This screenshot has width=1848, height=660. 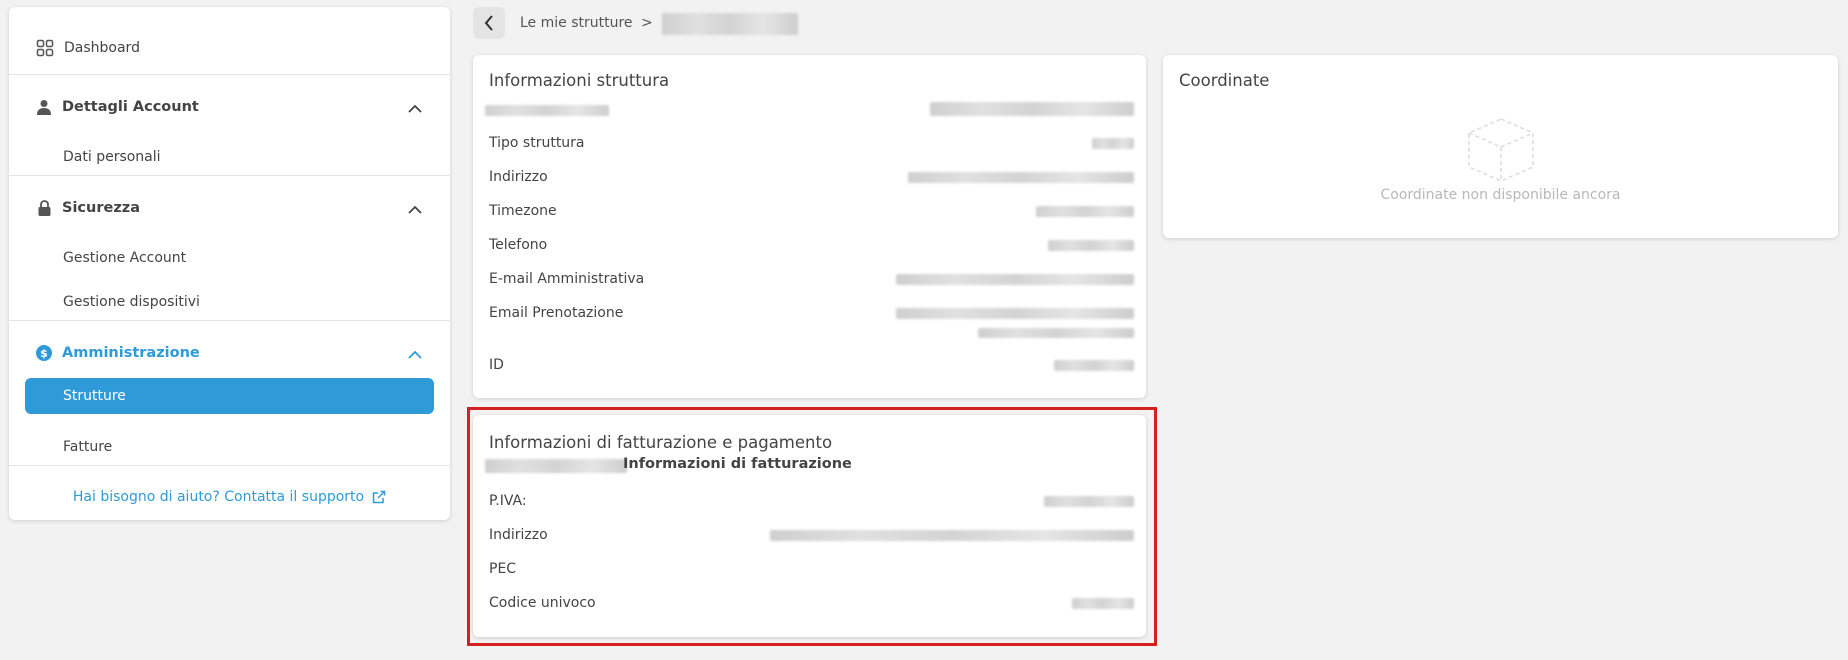 I want to click on section-admin: $ Amministrazione, so click(x=229, y=353).